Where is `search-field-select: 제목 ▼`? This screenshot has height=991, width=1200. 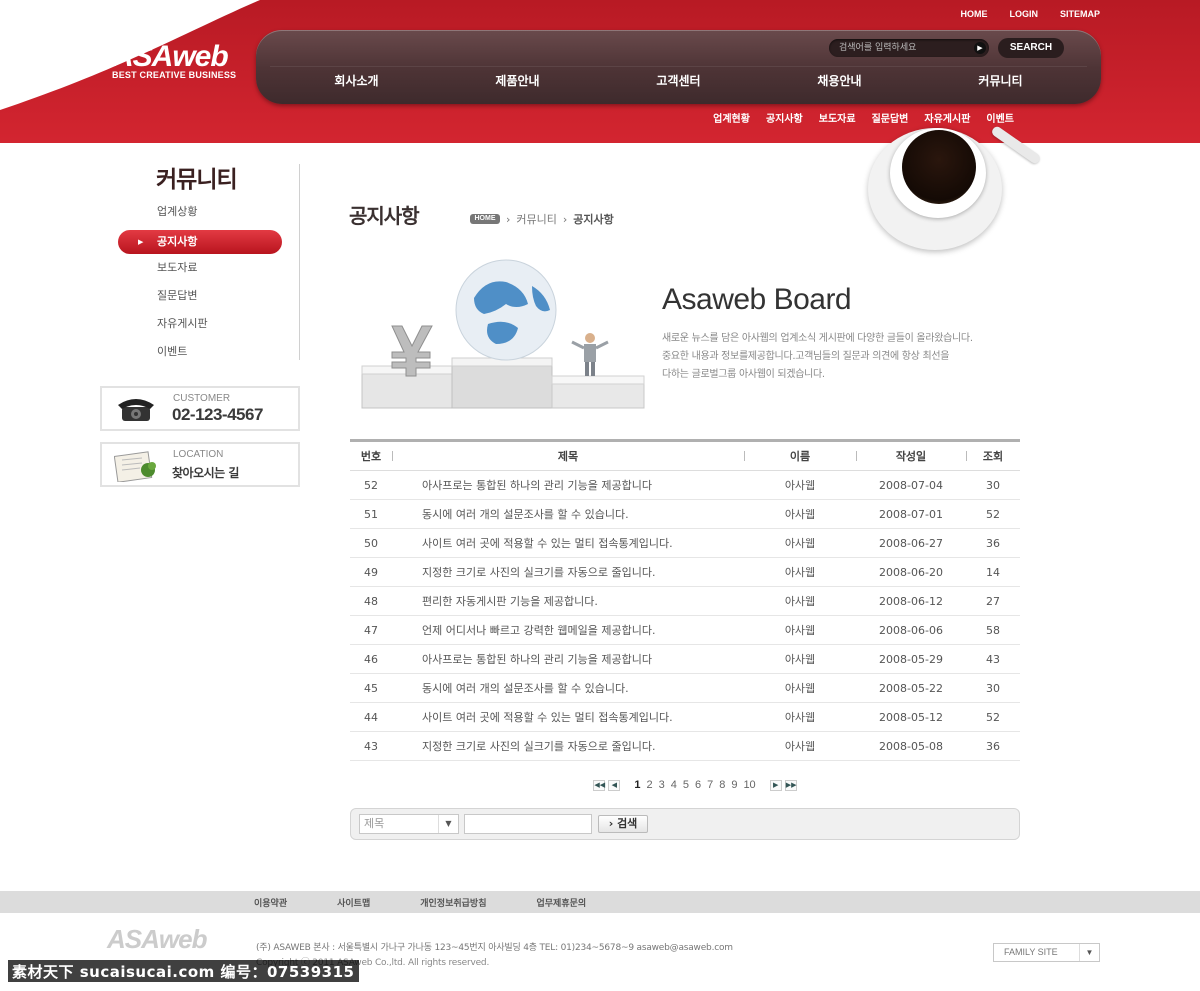
search-field-select: 제목 ▼ is located at coordinates (409, 824).